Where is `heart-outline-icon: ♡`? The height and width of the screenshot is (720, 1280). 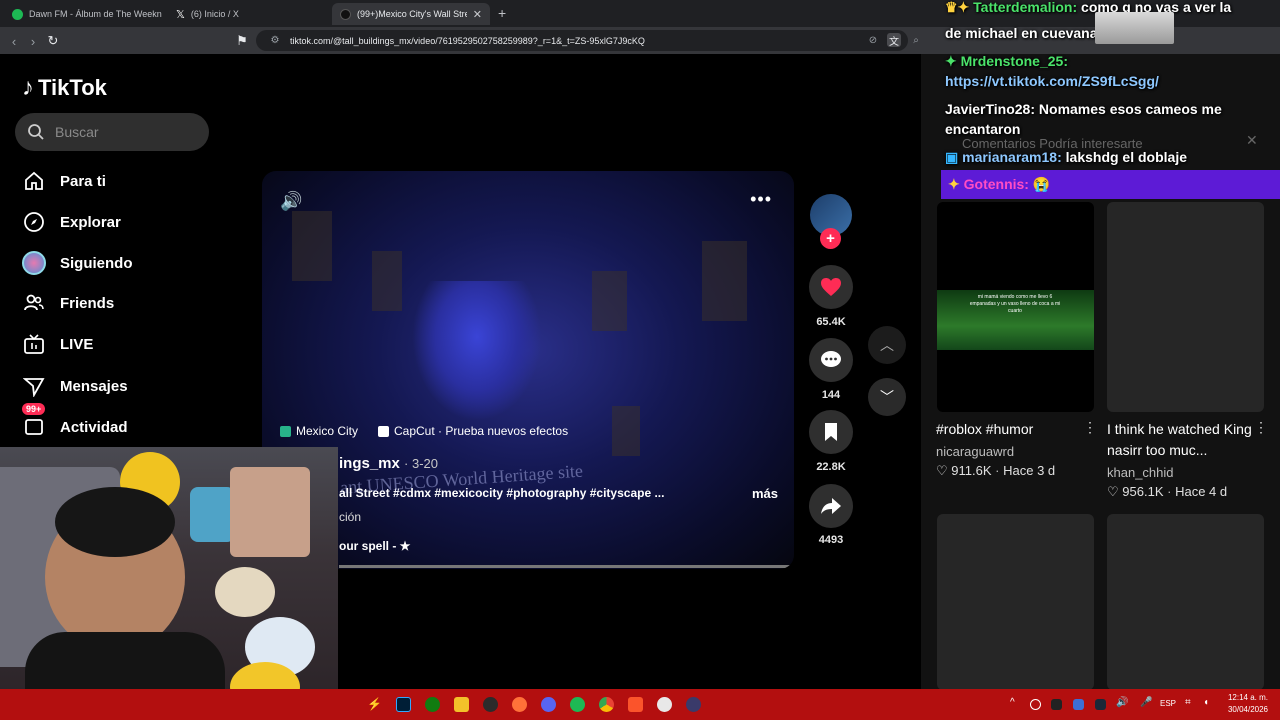 heart-outline-icon: ♡ is located at coordinates (942, 470).